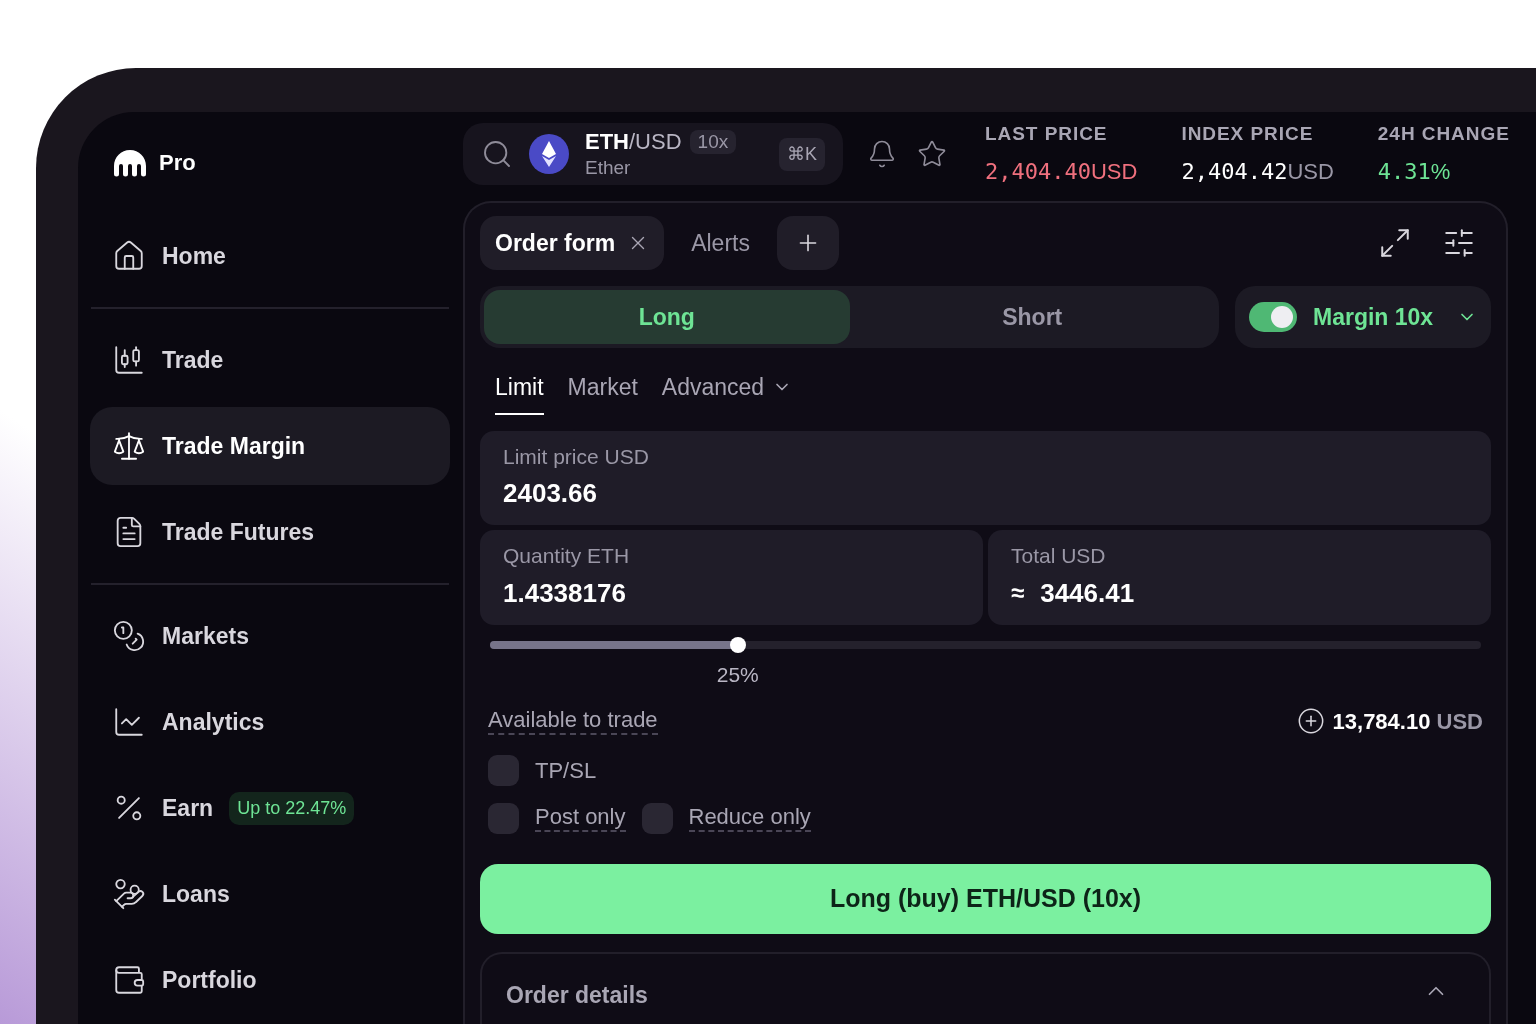 This screenshot has height=1024, width=1536. I want to click on margin-label: Margin 10x, so click(1373, 317).